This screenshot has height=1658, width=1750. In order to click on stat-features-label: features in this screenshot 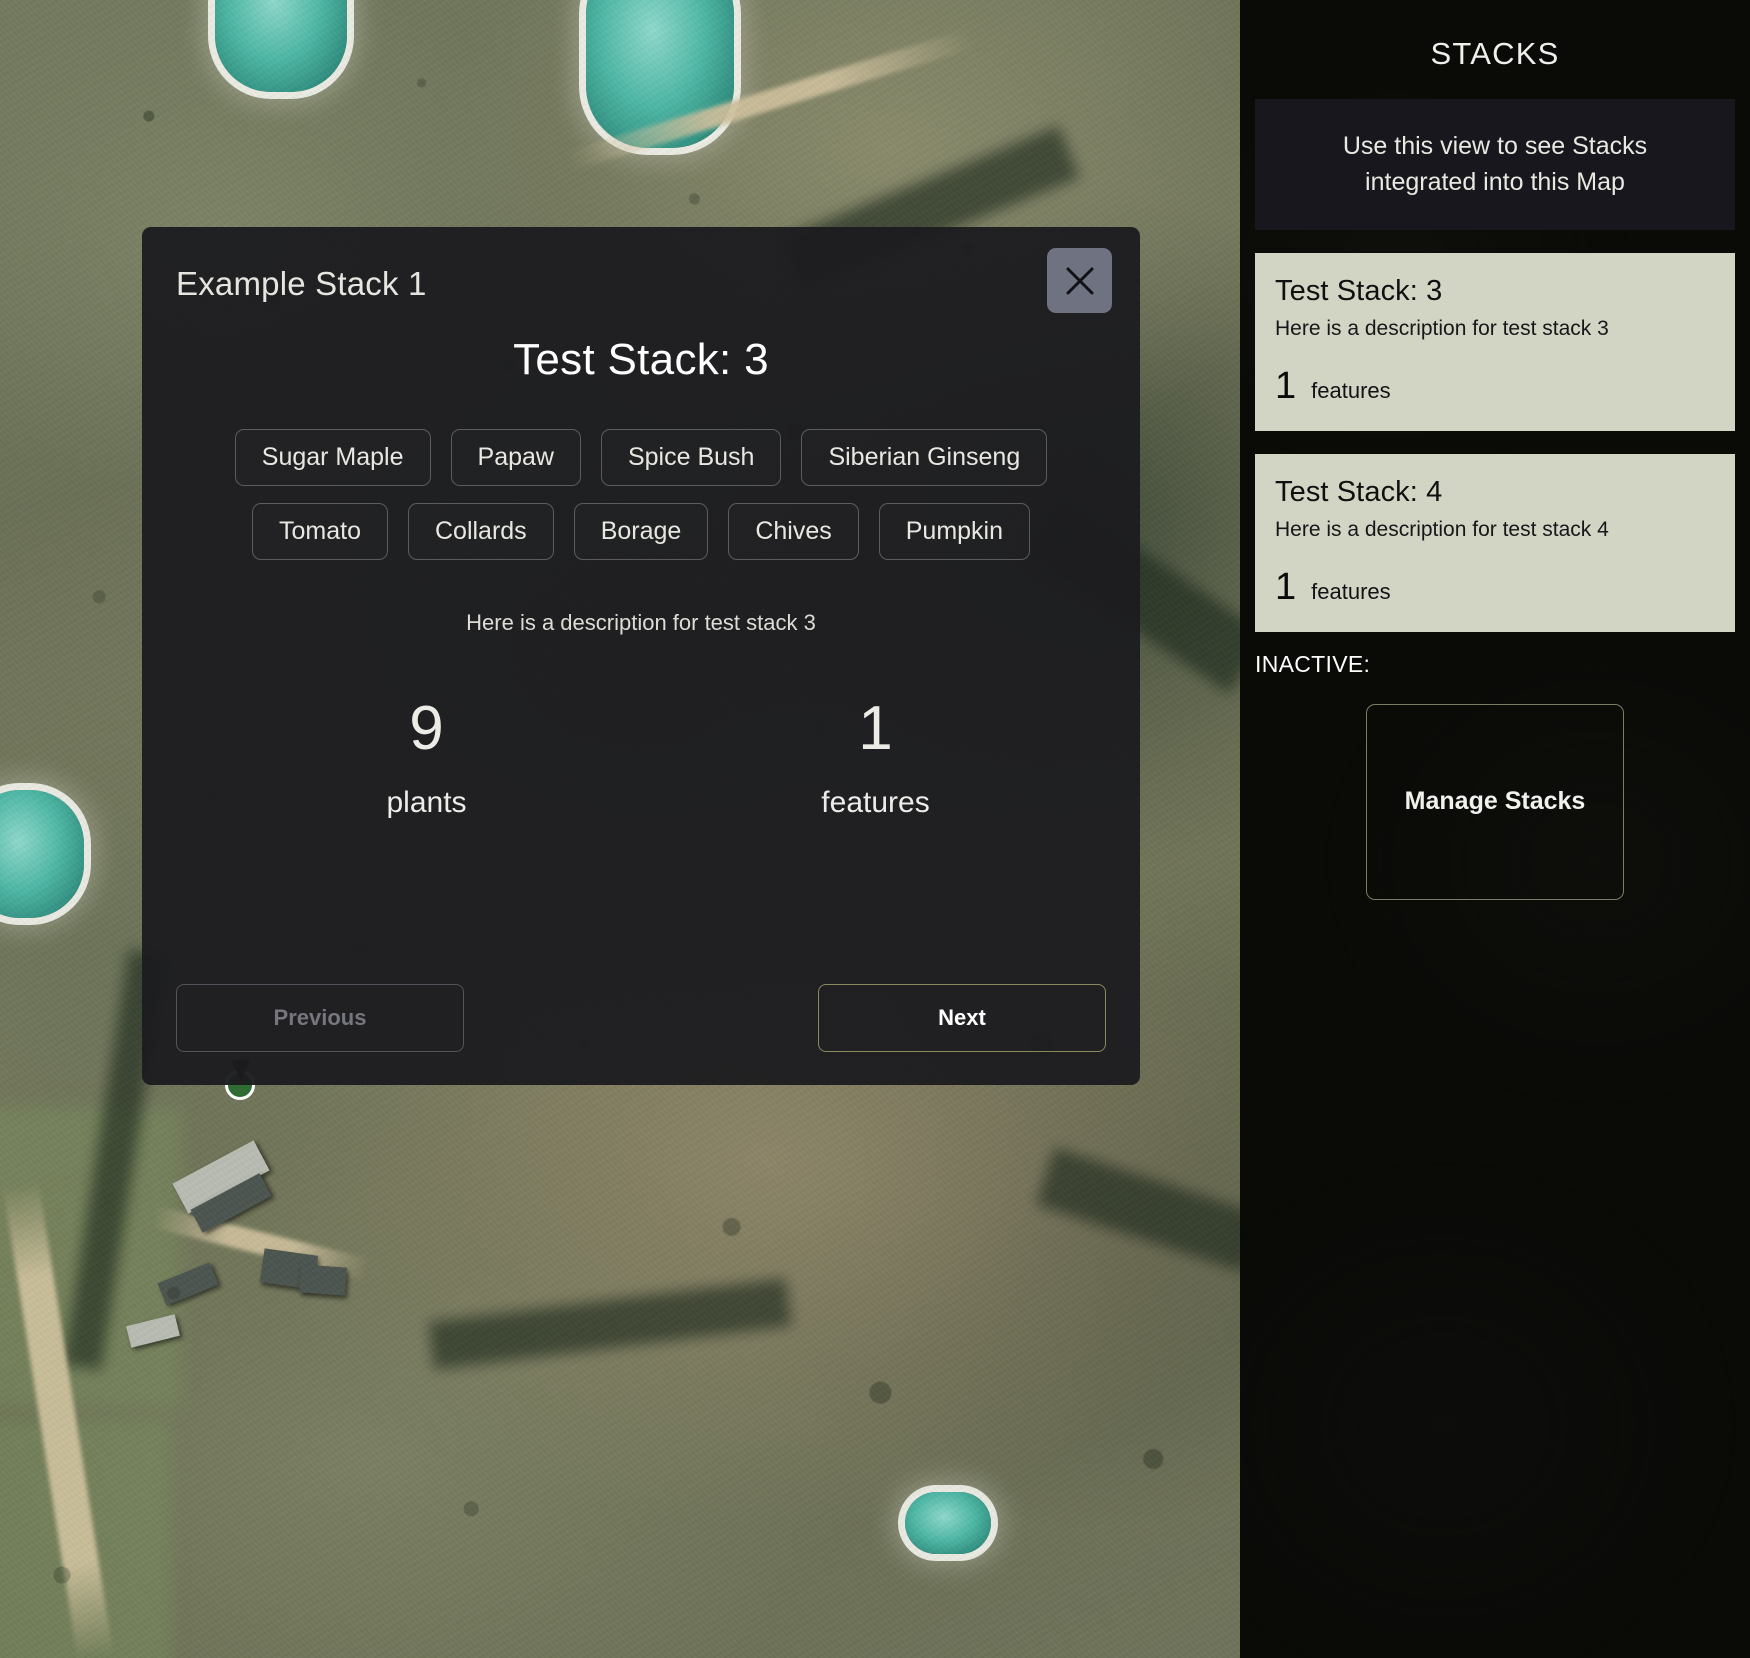, I will do `click(875, 802)`.